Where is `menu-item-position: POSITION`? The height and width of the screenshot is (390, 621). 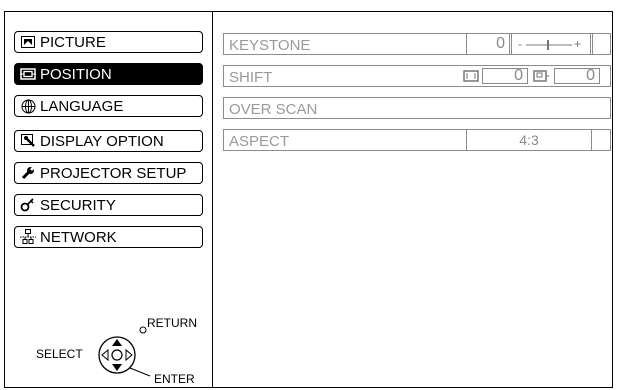 menu-item-position: POSITION is located at coordinates (108, 74).